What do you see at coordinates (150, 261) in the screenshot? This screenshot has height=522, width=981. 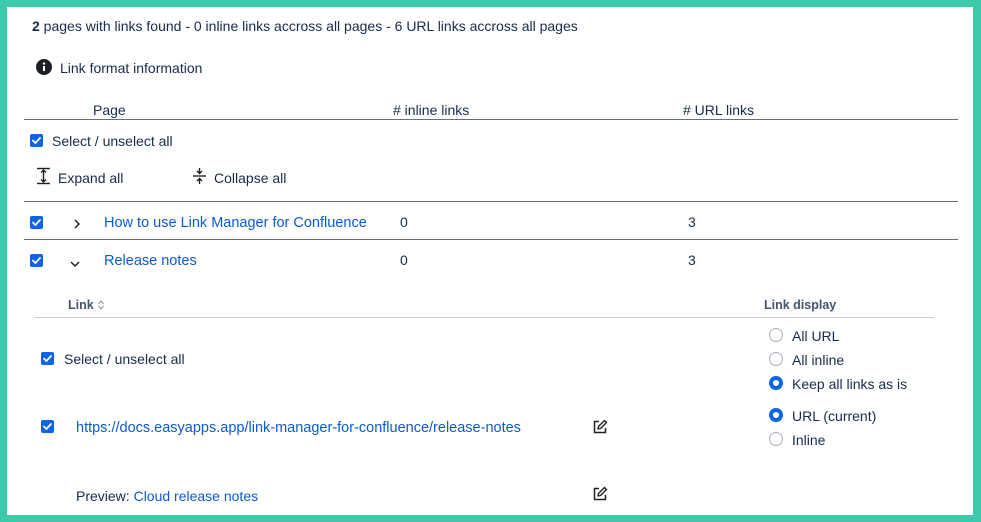 I see `page-link: Release notes` at bounding box center [150, 261].